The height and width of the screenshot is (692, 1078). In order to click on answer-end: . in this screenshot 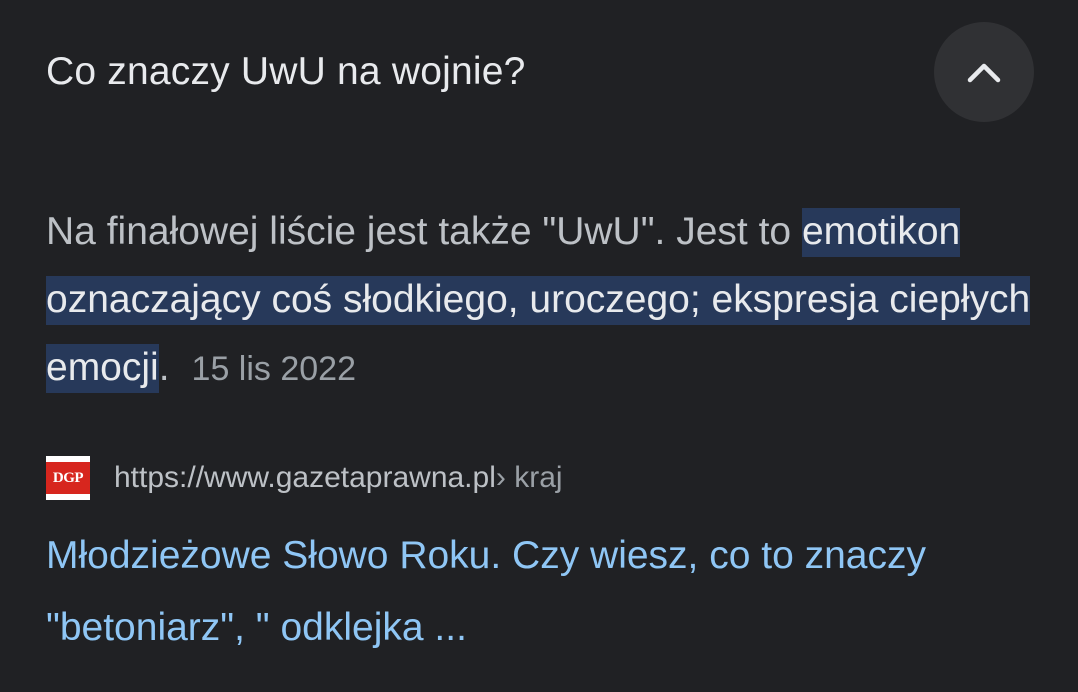, I will do `click(164, 367)`.